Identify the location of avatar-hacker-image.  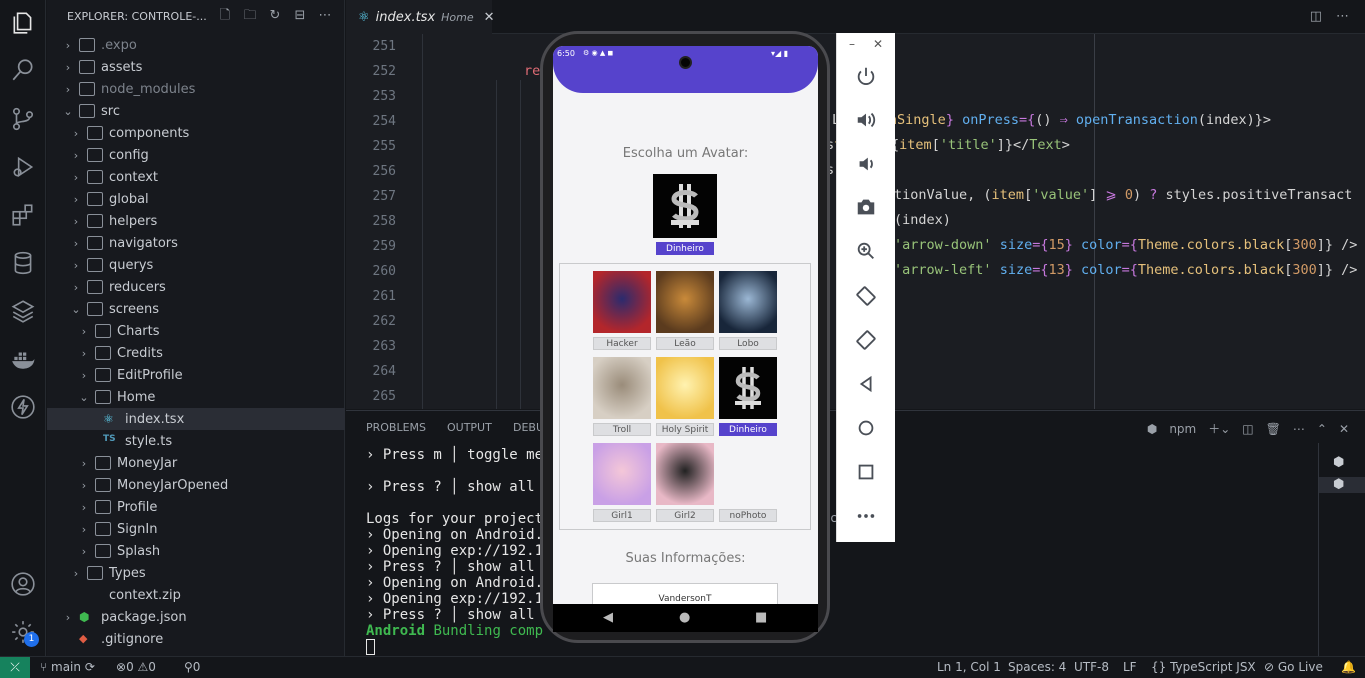
(622, 302).